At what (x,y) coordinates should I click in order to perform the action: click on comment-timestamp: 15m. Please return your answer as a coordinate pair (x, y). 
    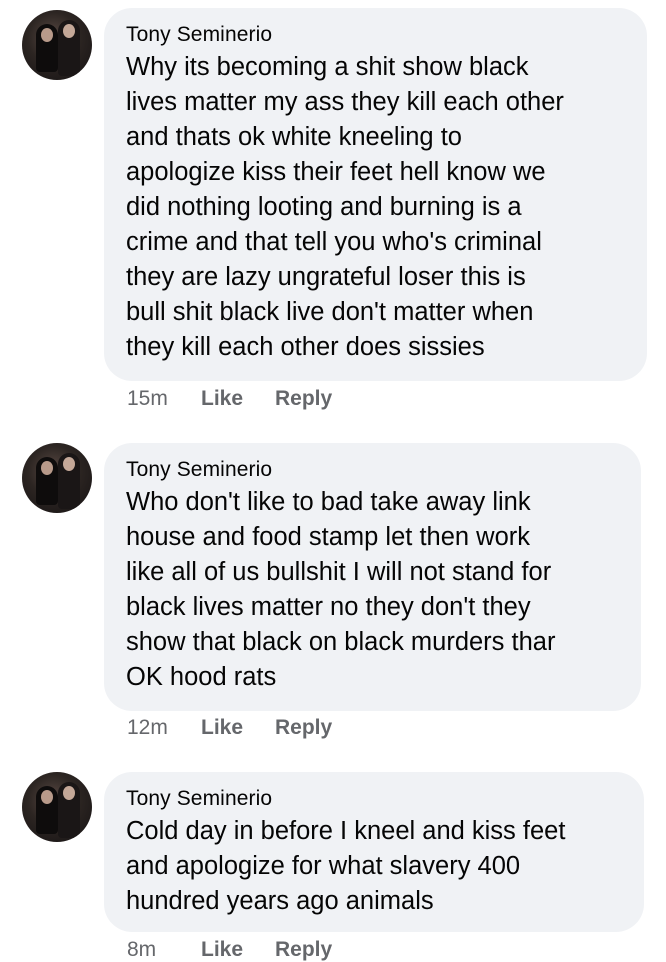
    Looking at the image, I should click on (164, 399).